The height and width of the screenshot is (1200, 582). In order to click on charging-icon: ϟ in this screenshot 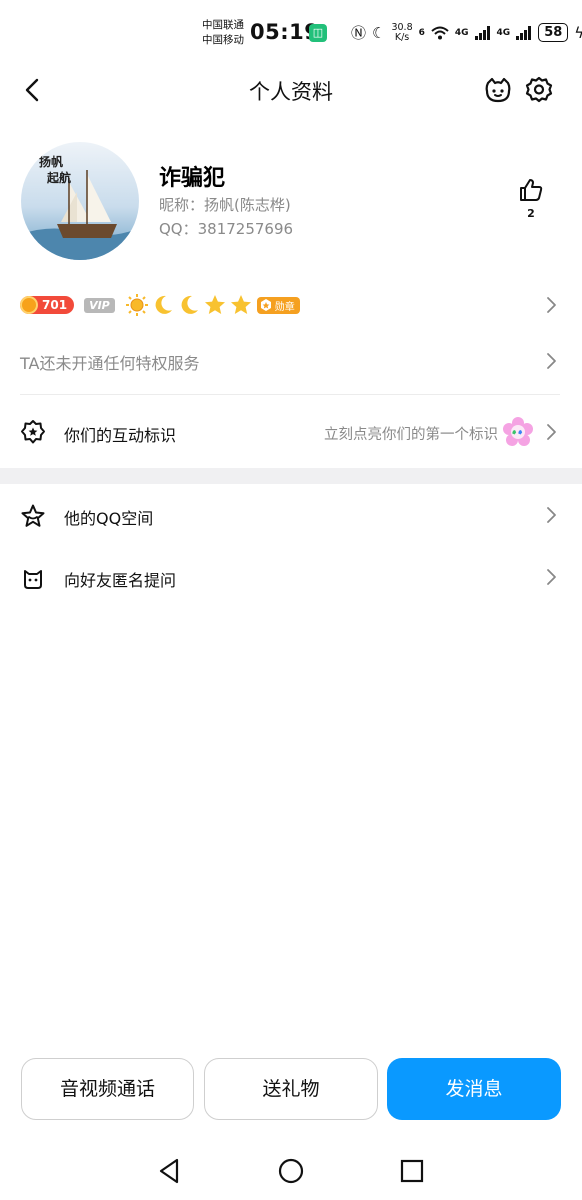, I will do `click(578, 32)`.